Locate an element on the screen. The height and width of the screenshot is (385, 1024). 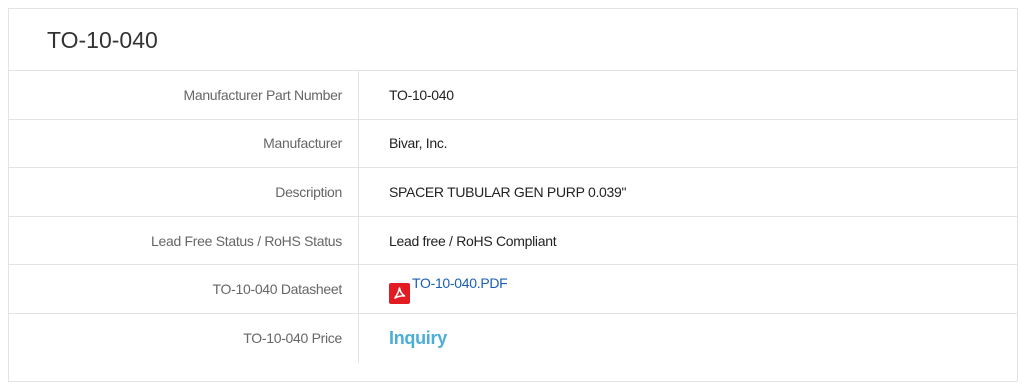
inquiry-link: Inquiry is located at coordinates (418, 338).